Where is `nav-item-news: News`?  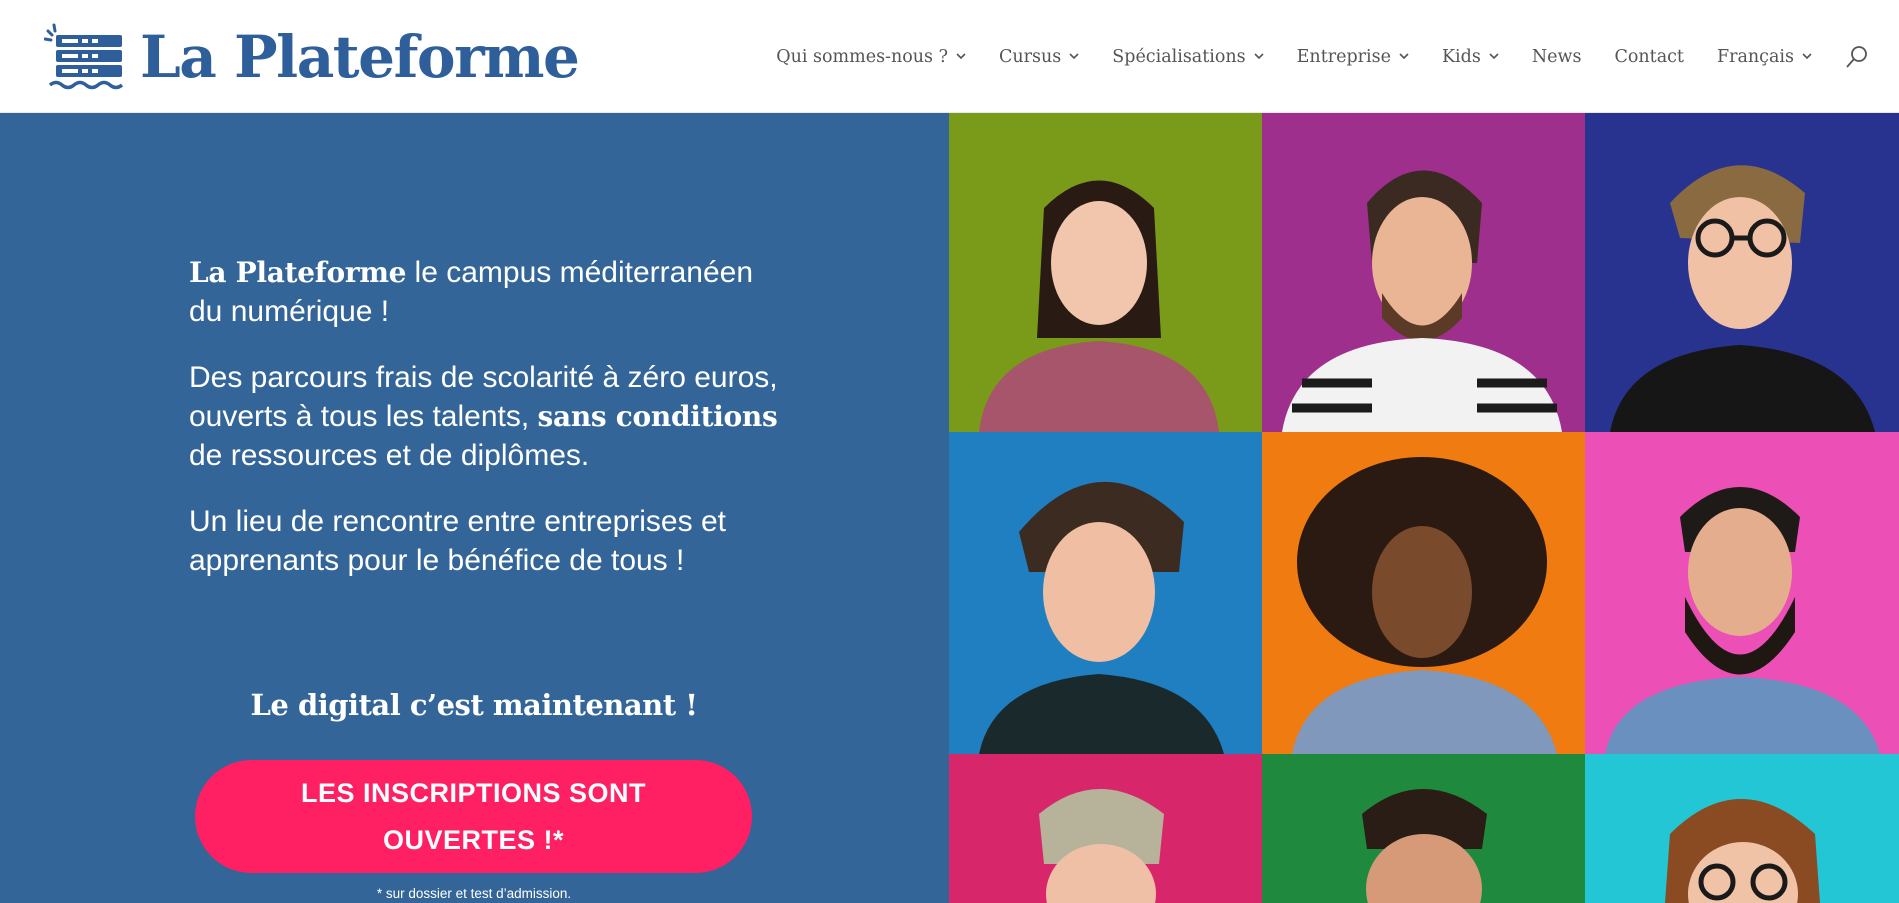
nav-item-news: News is located at coordinates (1557, 57).